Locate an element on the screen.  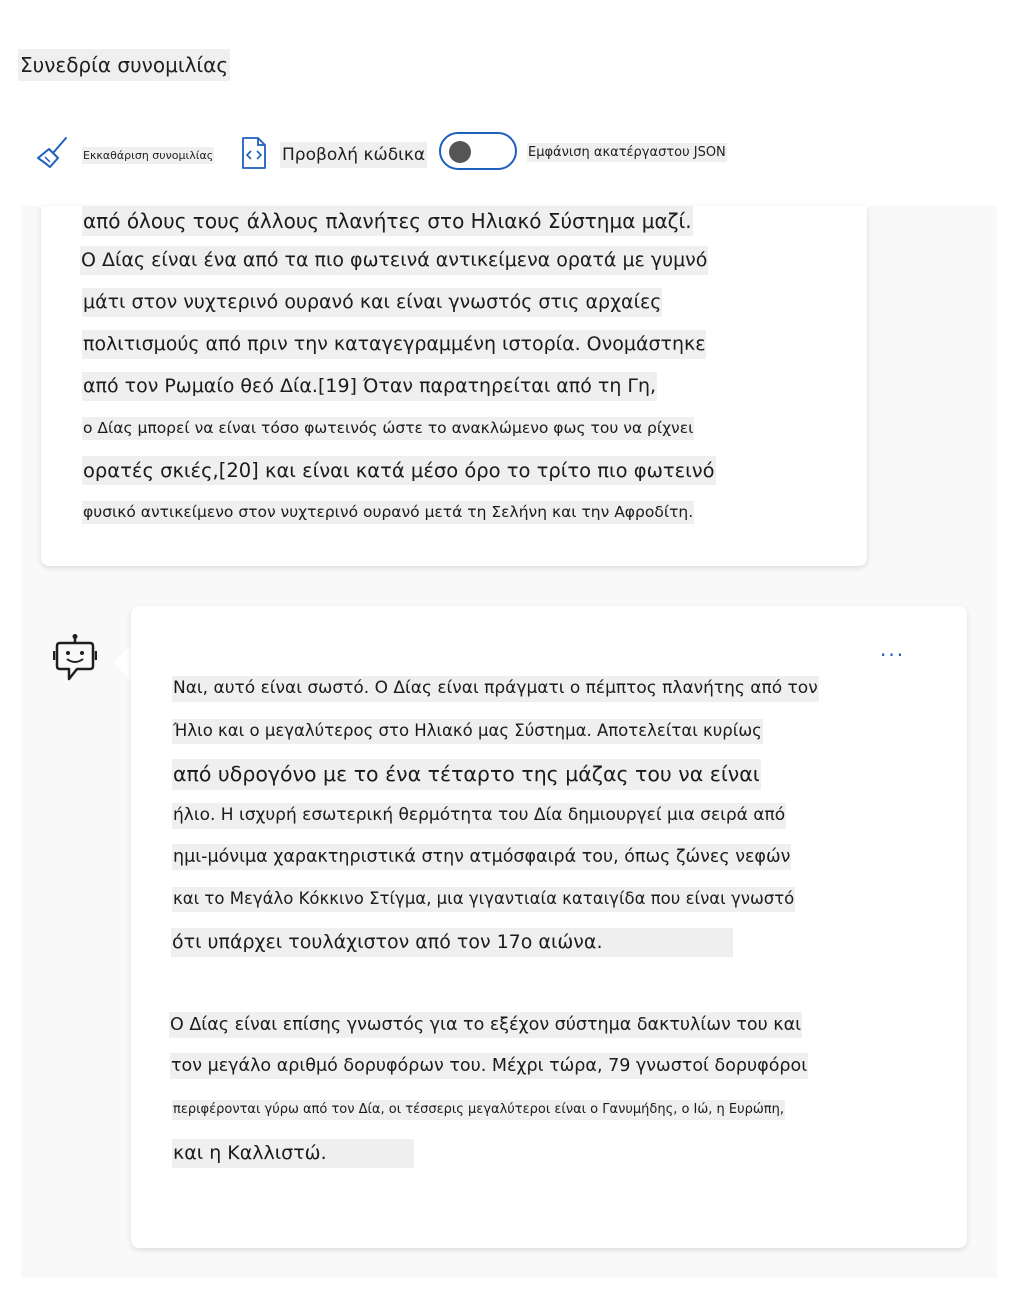
view-code-button: Προβολή κώδικα is located at coordinates (334, 155).